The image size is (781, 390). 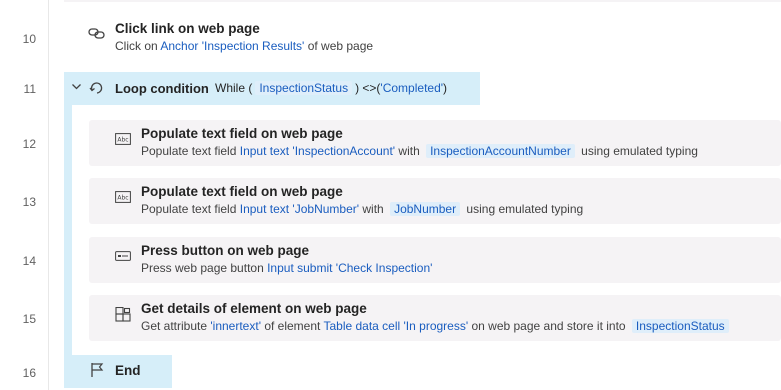 I want to click on loop-icon, so click(x=97, y=90).